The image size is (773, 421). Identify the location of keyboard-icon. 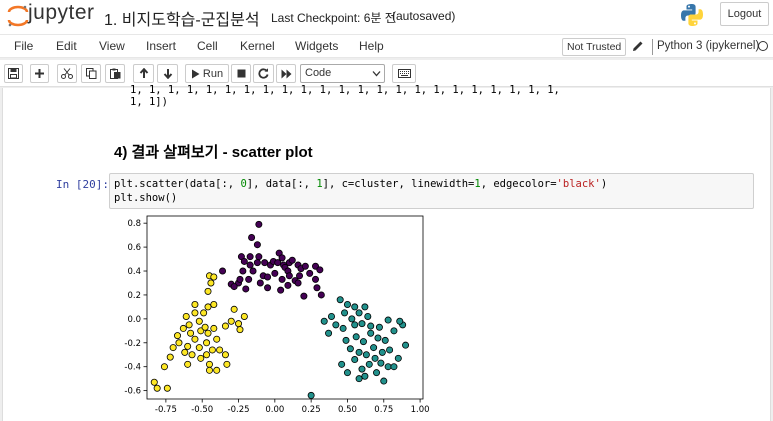
(404, 73).